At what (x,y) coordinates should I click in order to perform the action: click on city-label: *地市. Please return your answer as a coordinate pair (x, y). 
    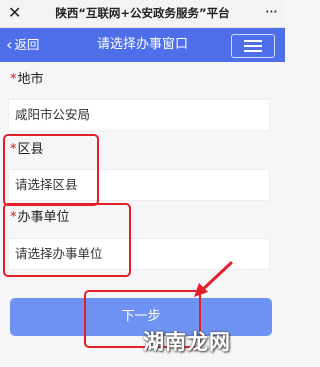
    Looking at the image, I should click on (27, 80).